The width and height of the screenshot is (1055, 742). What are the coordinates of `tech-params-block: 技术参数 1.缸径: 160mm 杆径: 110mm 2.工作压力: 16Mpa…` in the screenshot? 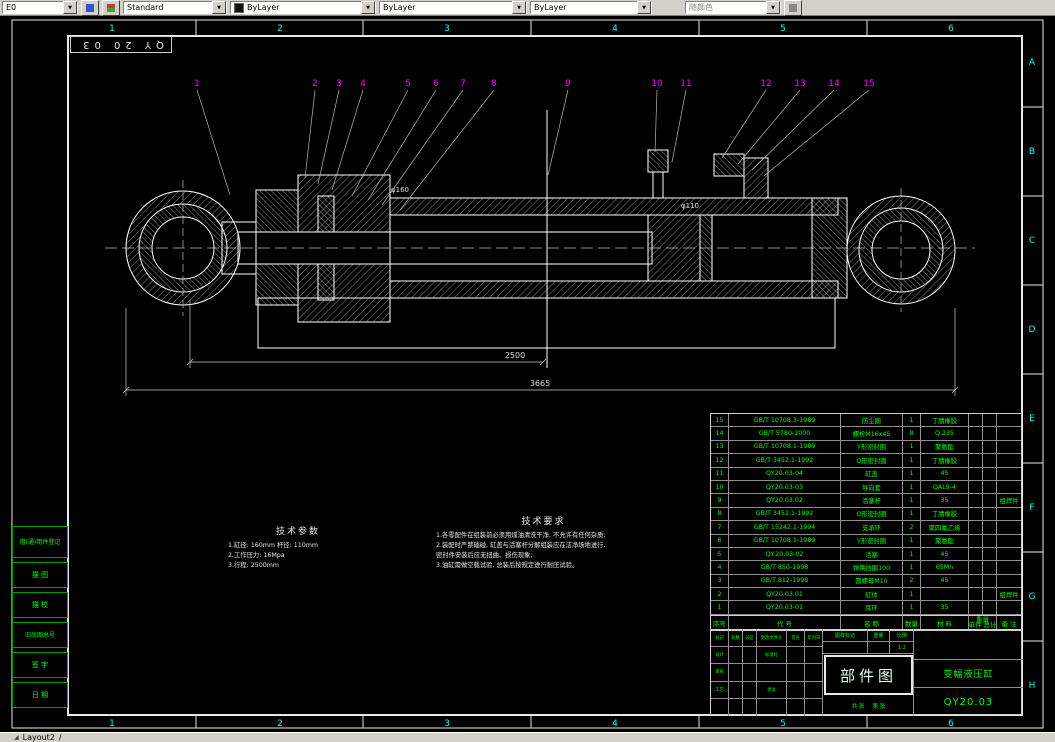 It's located at (298, 547).